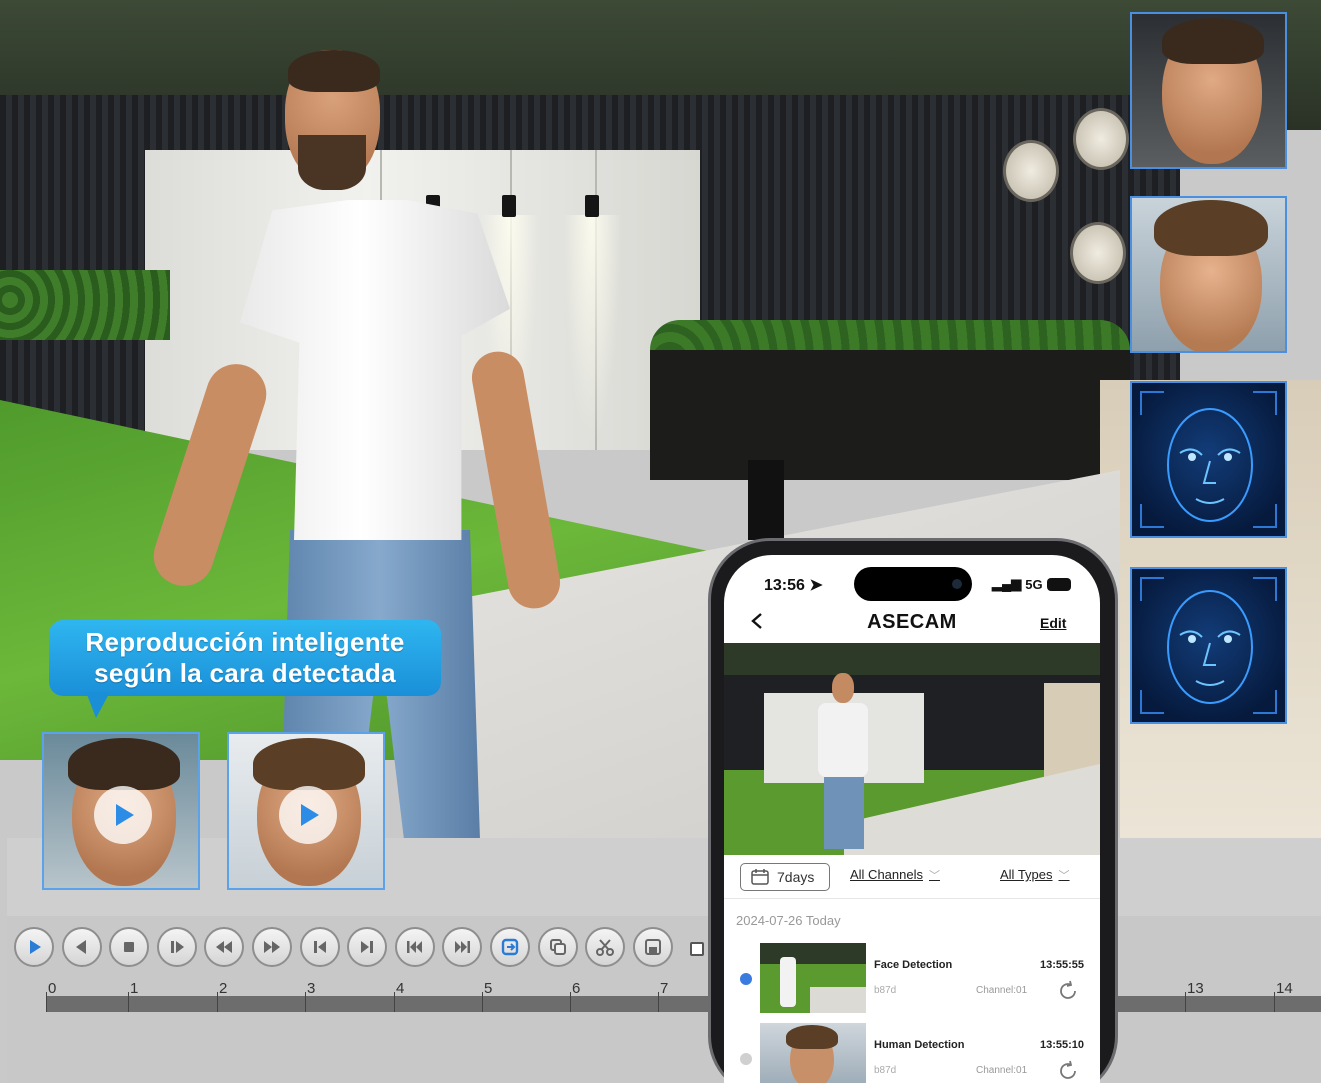 This screenshot has height=1083, width=1321. I want to click on step-forward-icon, so click(176, 947).